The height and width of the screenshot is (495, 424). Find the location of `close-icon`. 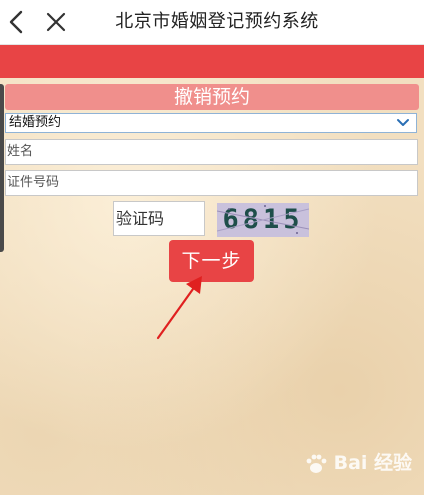

close-icon is located at coordinates (56, 22).